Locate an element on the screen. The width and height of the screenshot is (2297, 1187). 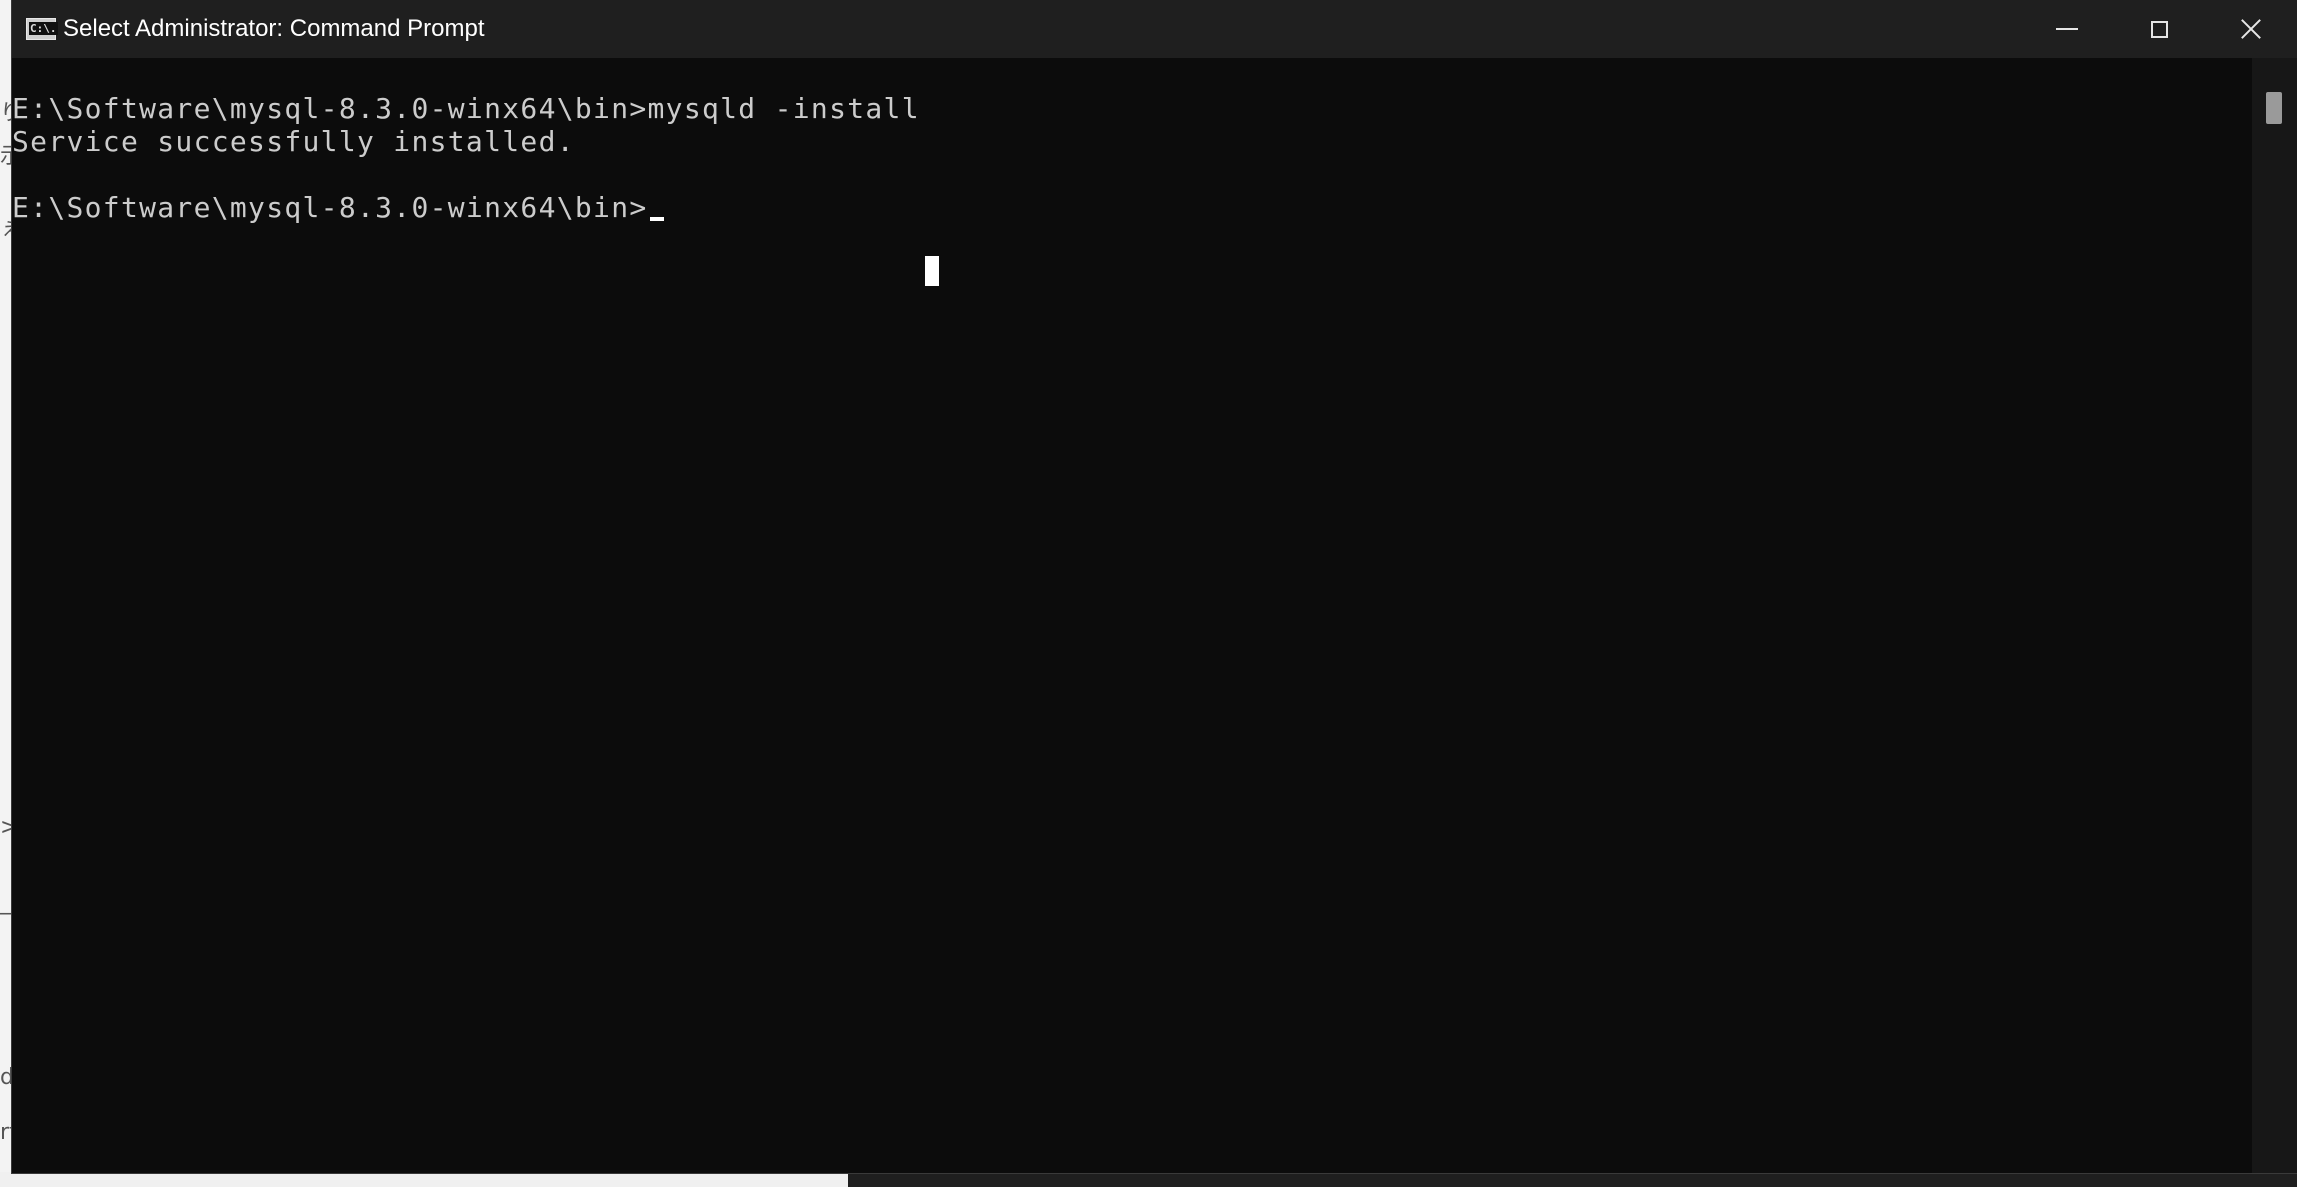
close-icon is located at coordinates (2251, 29).